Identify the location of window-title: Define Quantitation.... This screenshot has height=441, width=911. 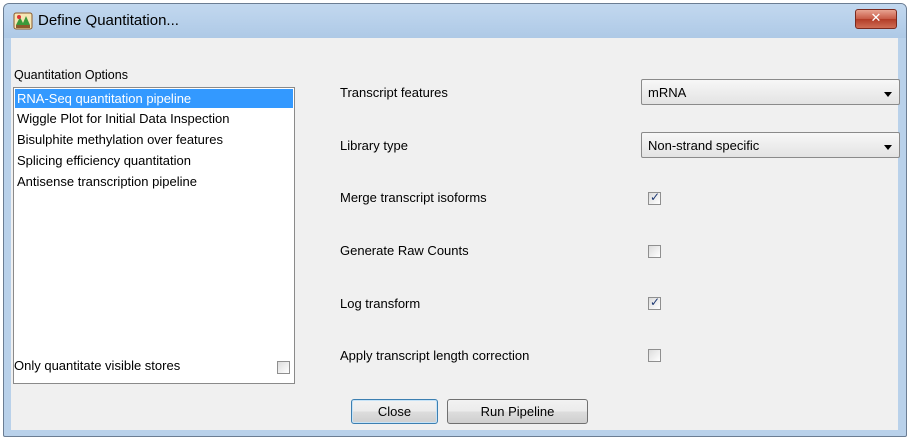
(108, 20).